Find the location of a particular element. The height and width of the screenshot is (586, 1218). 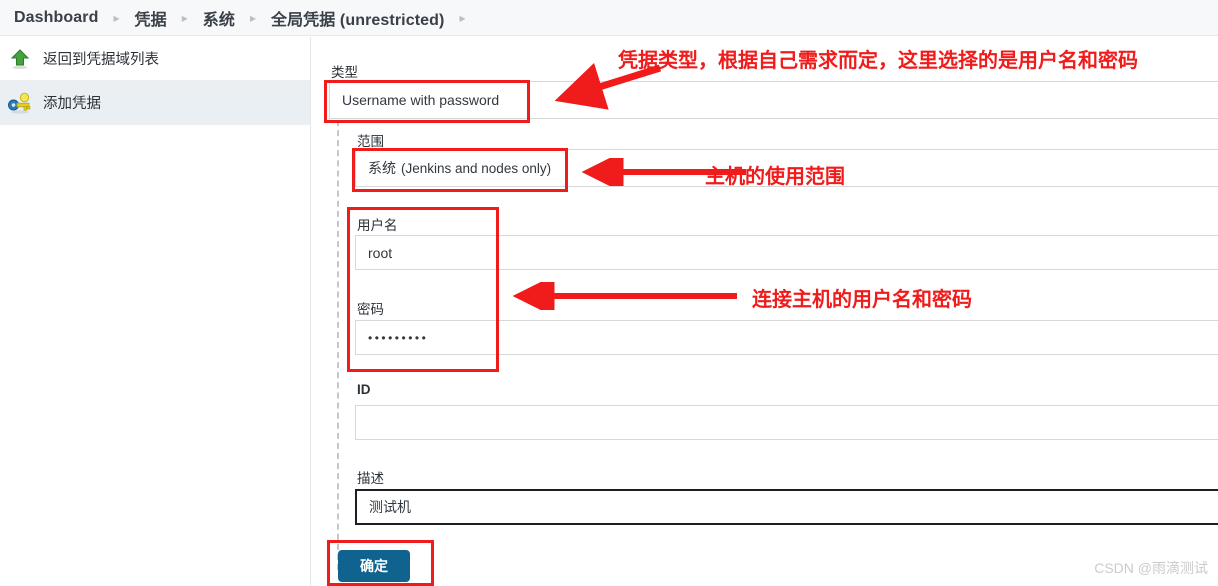

scope-select-value-cn: 系统 is located at coordinates (382, 168).